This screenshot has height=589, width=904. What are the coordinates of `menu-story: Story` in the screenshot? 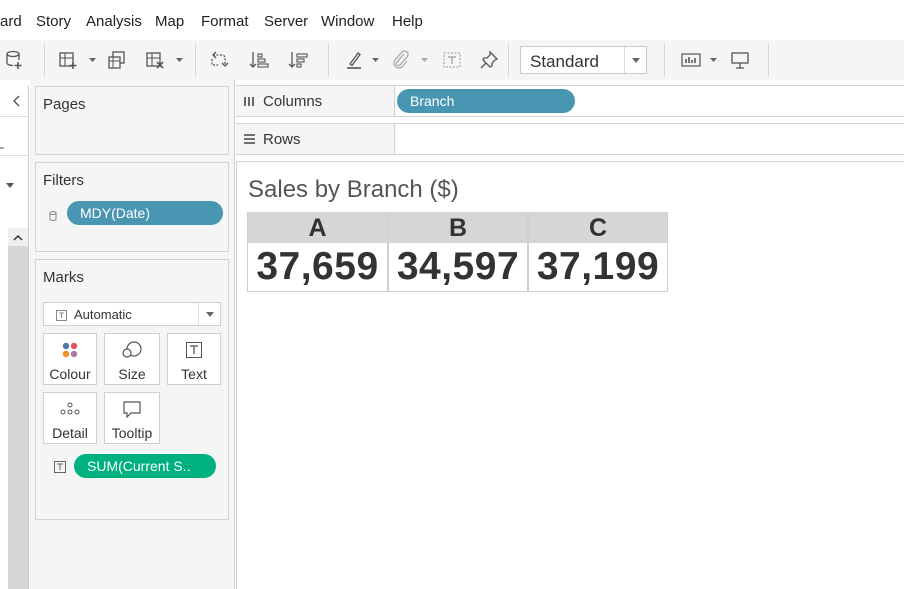 It's located at (53, 21).